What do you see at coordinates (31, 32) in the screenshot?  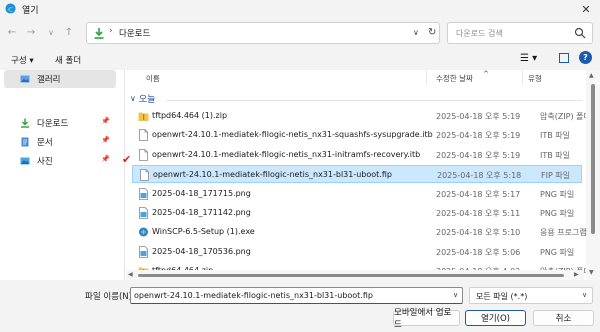 I see `forward-button: →` at bounding box center [31, 32].